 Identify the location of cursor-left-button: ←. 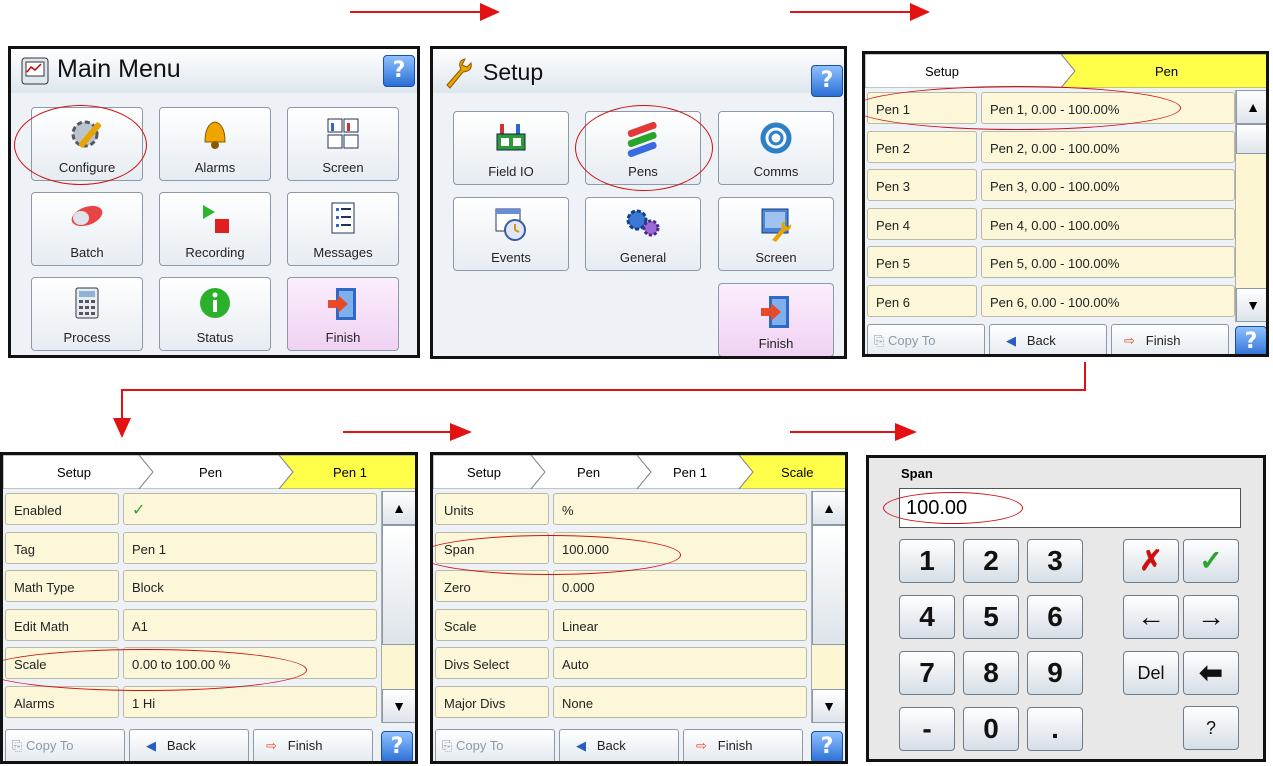
(1151, 617).